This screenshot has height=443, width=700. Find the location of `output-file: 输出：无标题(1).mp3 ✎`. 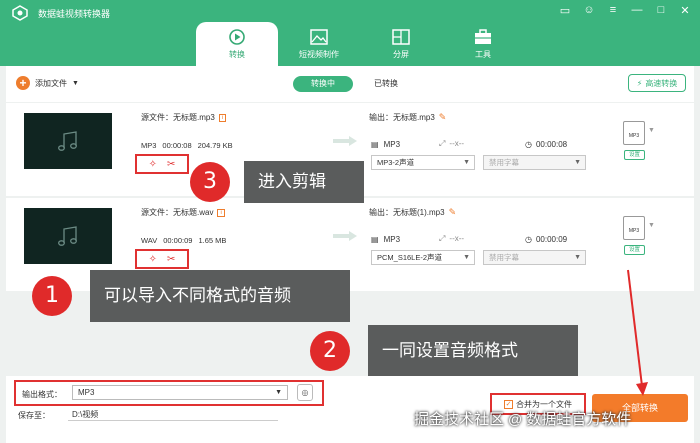

output-file: 输出：无标题(1).mp3 ✎ is located at coordinates (412, 212).